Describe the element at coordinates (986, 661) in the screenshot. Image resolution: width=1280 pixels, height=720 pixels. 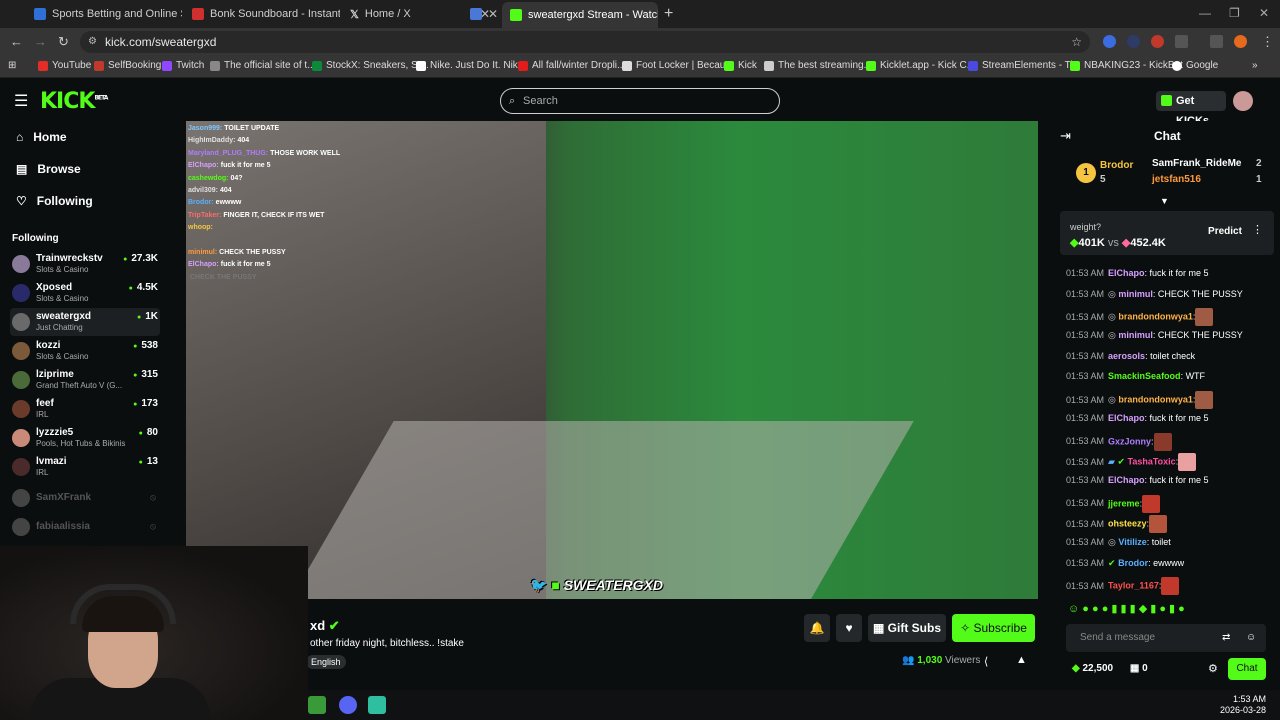
I see `share-icon: ⟨` at that location.